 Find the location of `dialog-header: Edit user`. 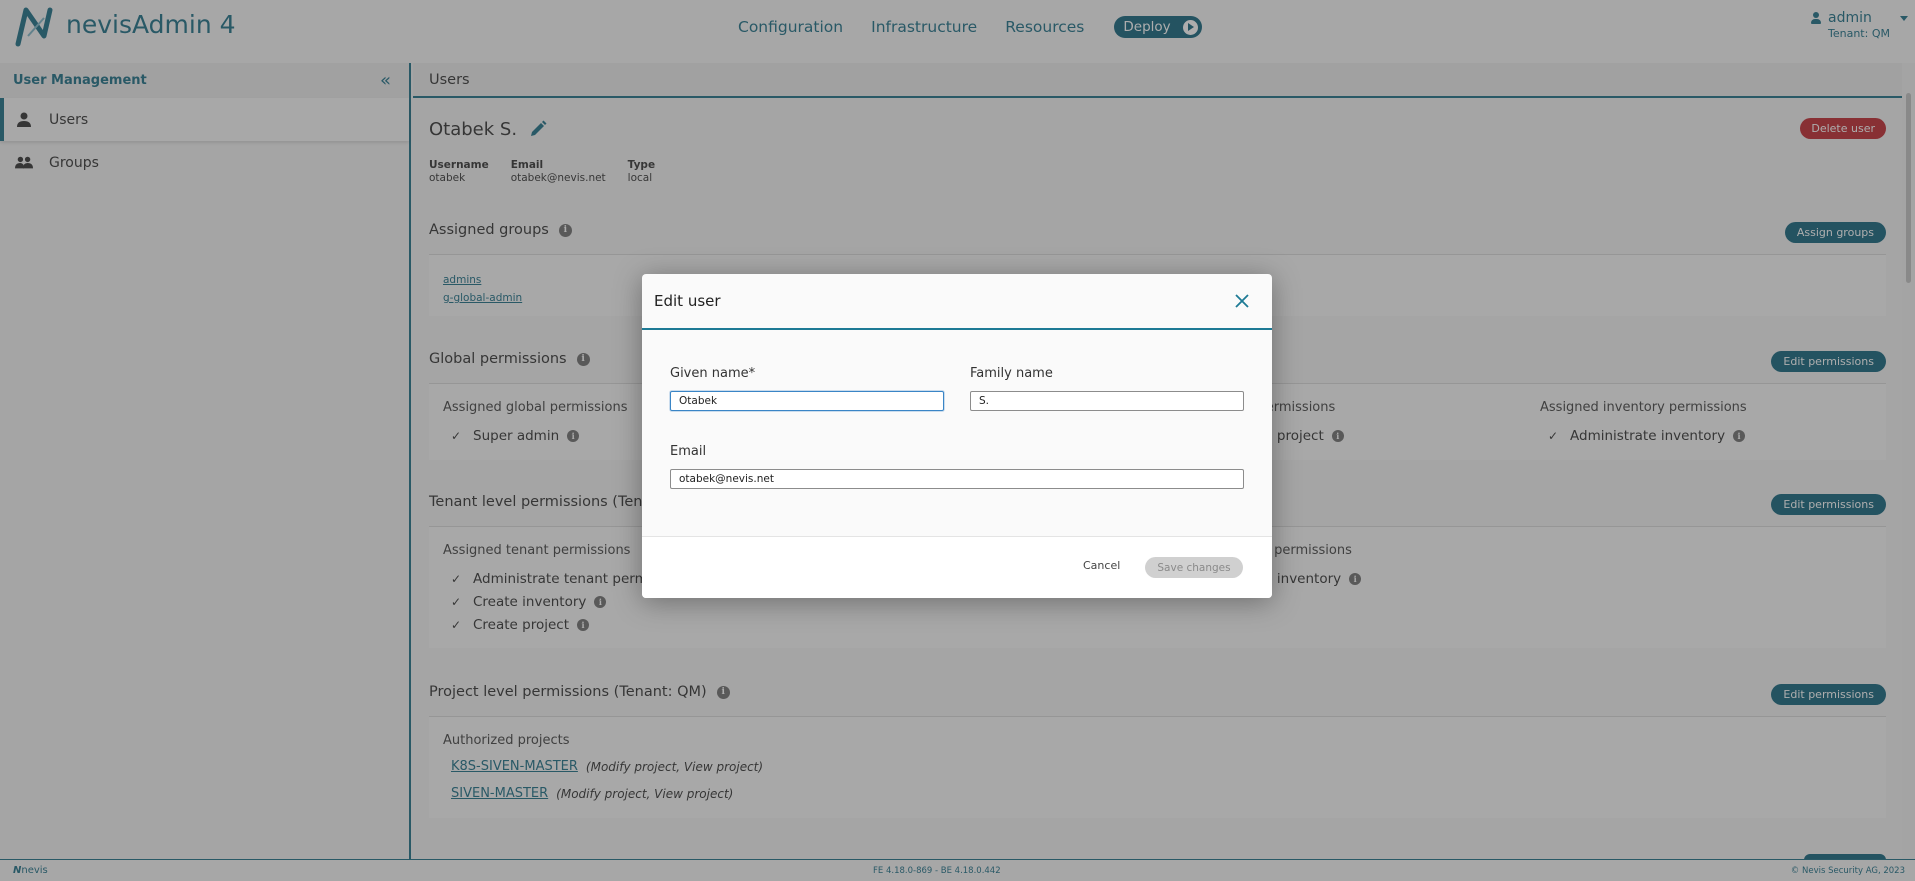

dialog-header: Edit user is located at coordinates (957, 302).